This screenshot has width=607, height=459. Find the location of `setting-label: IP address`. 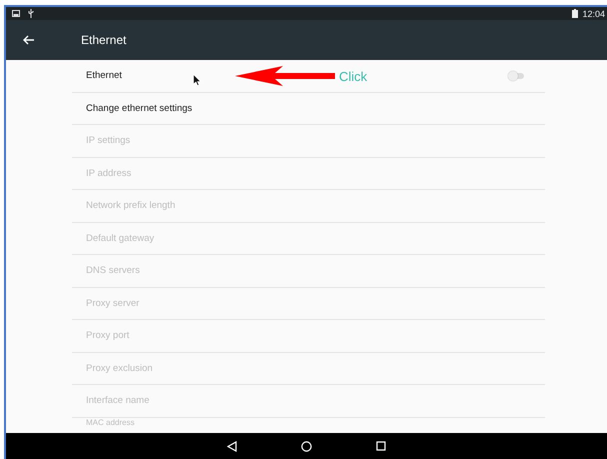

setting-label: IP address is located at coordinates (109, 173).